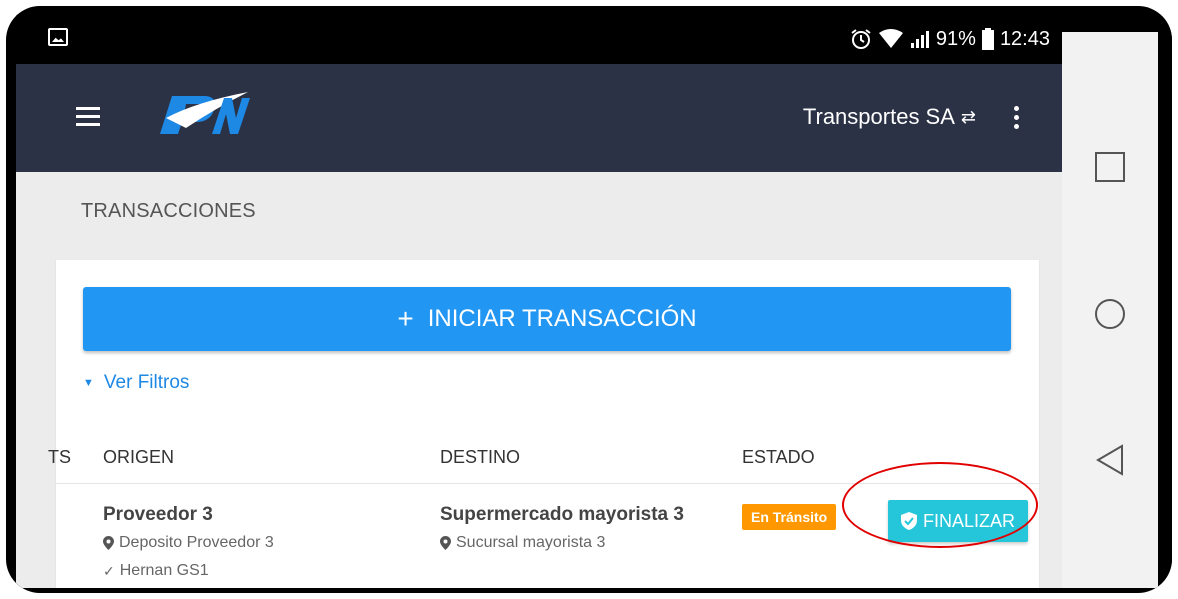  I want to click on finish-button-label: FINALIZAR, so click(968, 520).